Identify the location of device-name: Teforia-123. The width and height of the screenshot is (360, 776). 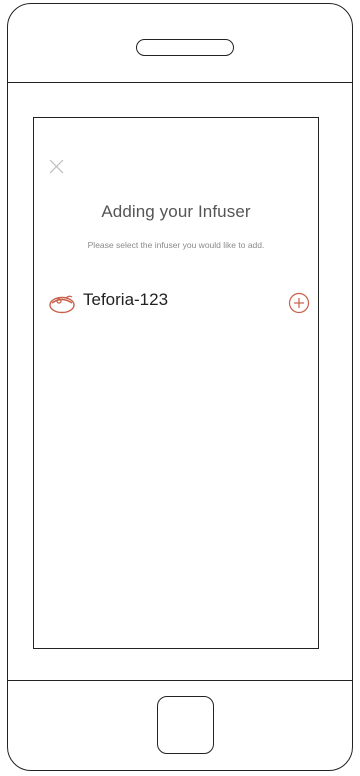
(126, 299).